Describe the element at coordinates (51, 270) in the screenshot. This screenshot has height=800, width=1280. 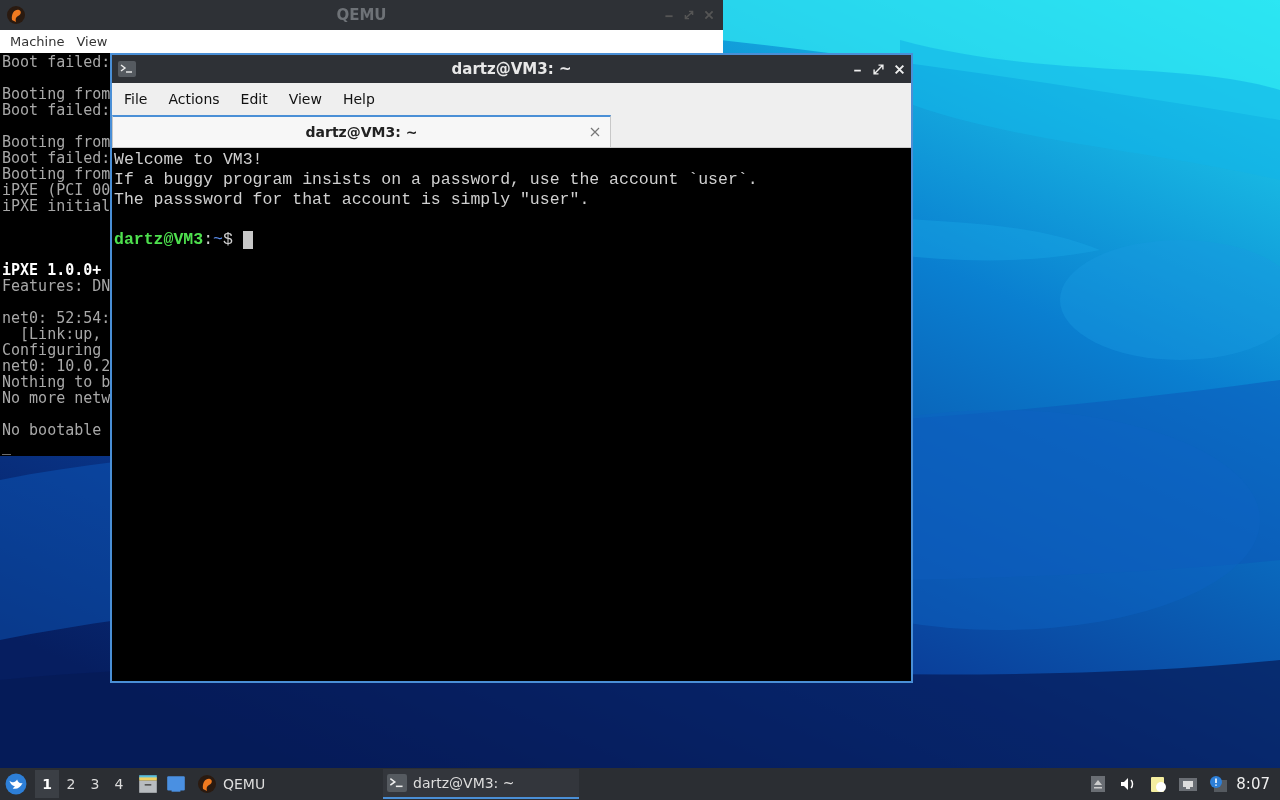
I see `console-line: iPXE 1.0.0+` at that location.